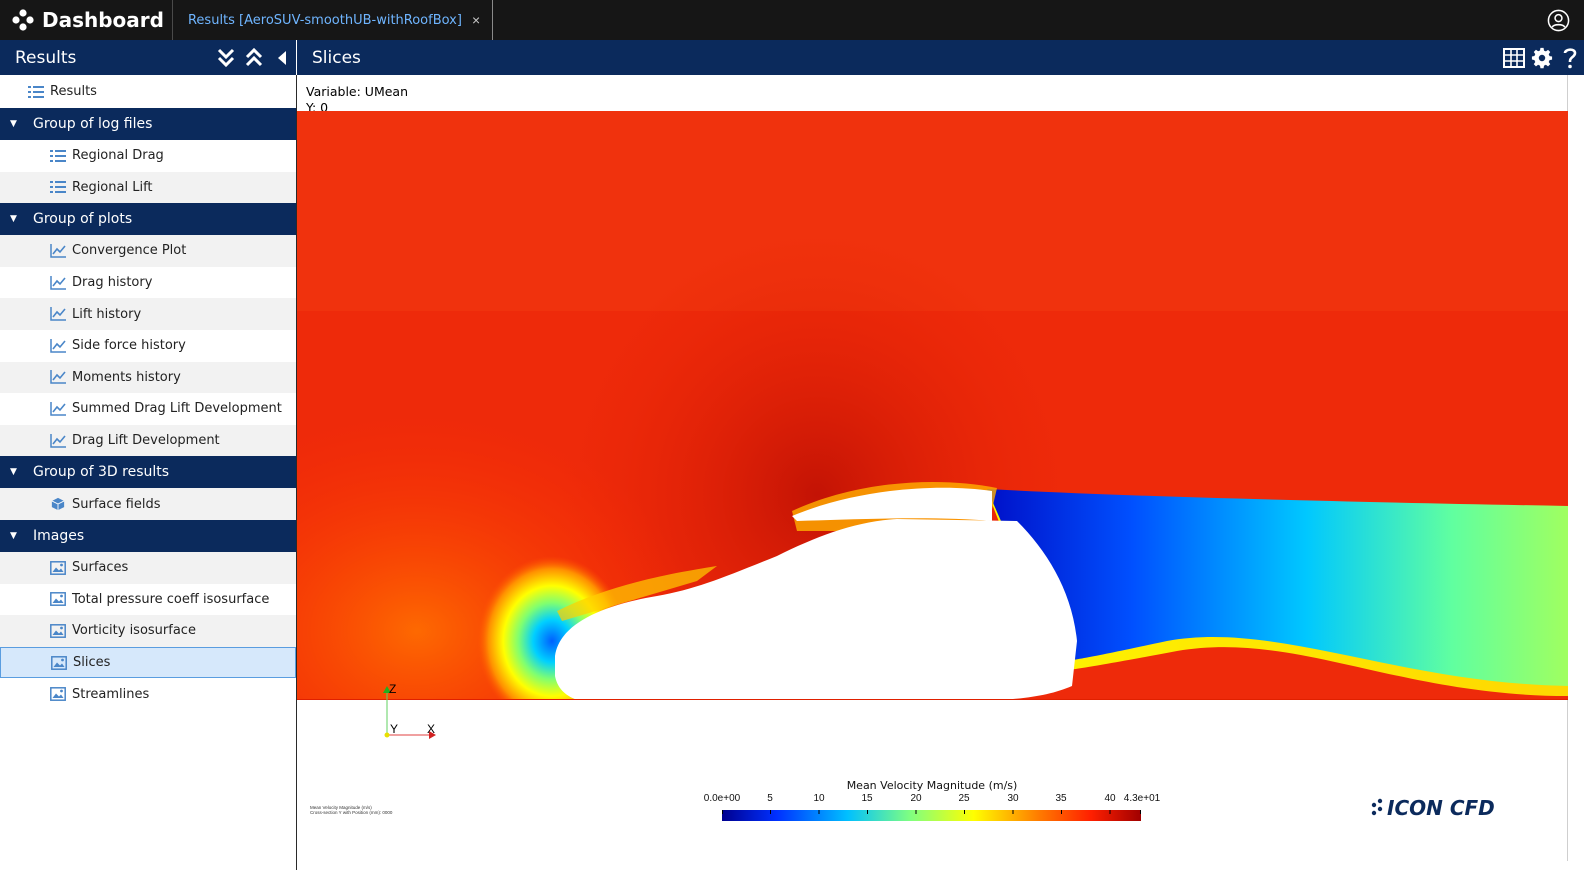 This screenshot has width=1584, height=870. I want to click on group-label: Group of log files, so click(93, 124).